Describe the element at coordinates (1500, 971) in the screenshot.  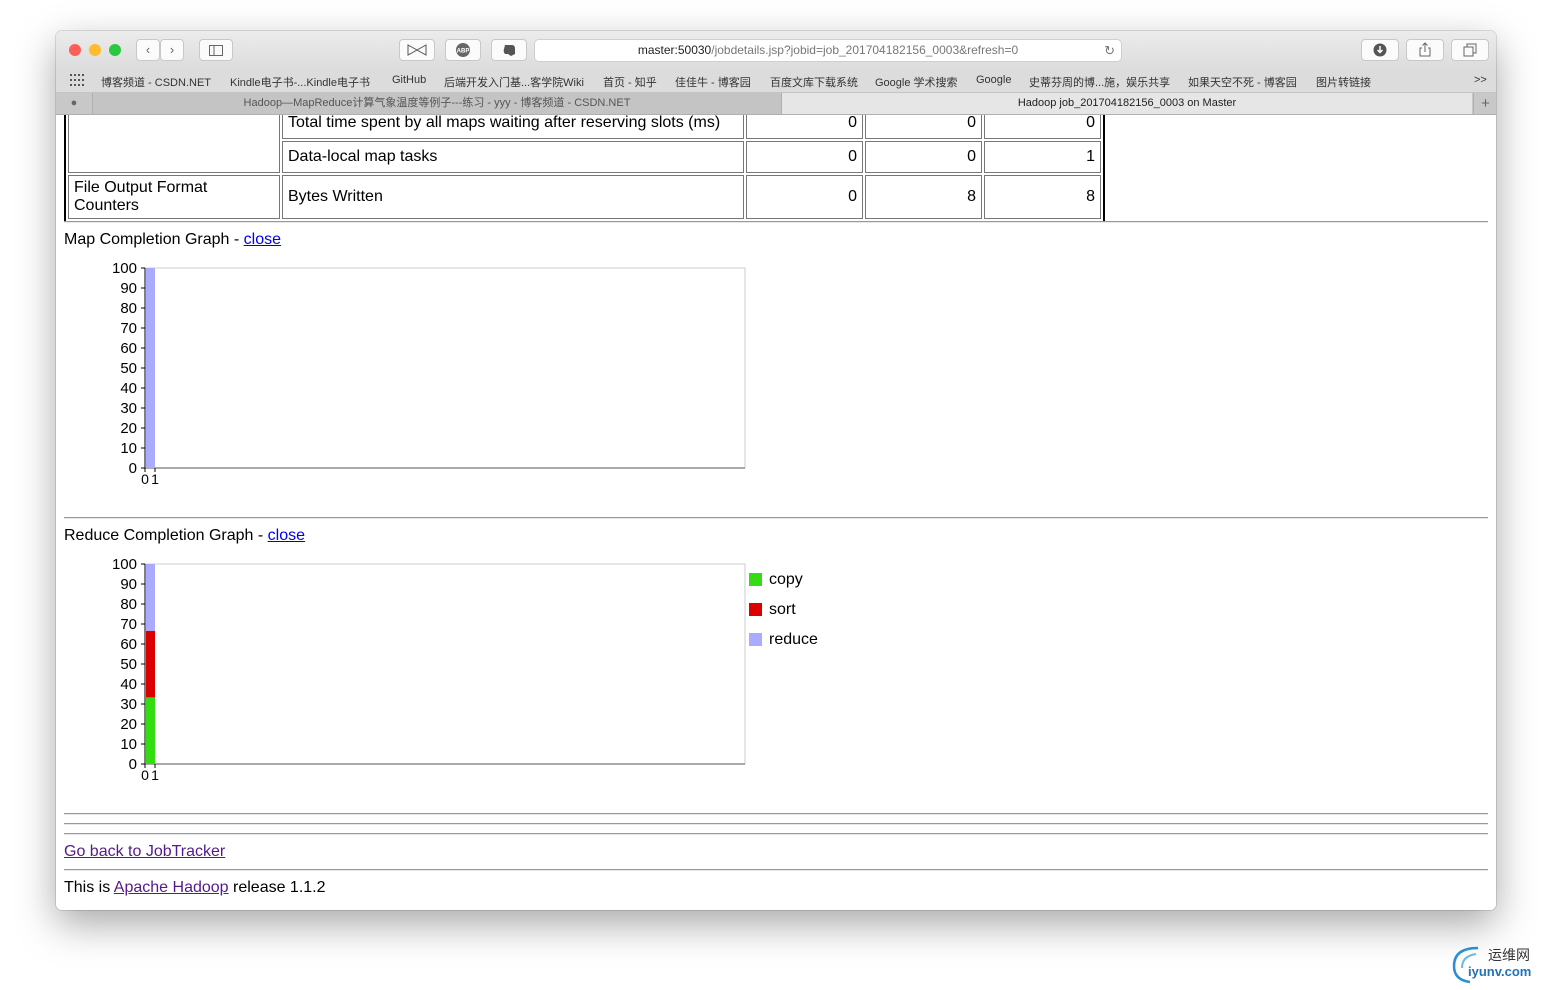
I see `watermark-en-text: iyunv.com` at that location.